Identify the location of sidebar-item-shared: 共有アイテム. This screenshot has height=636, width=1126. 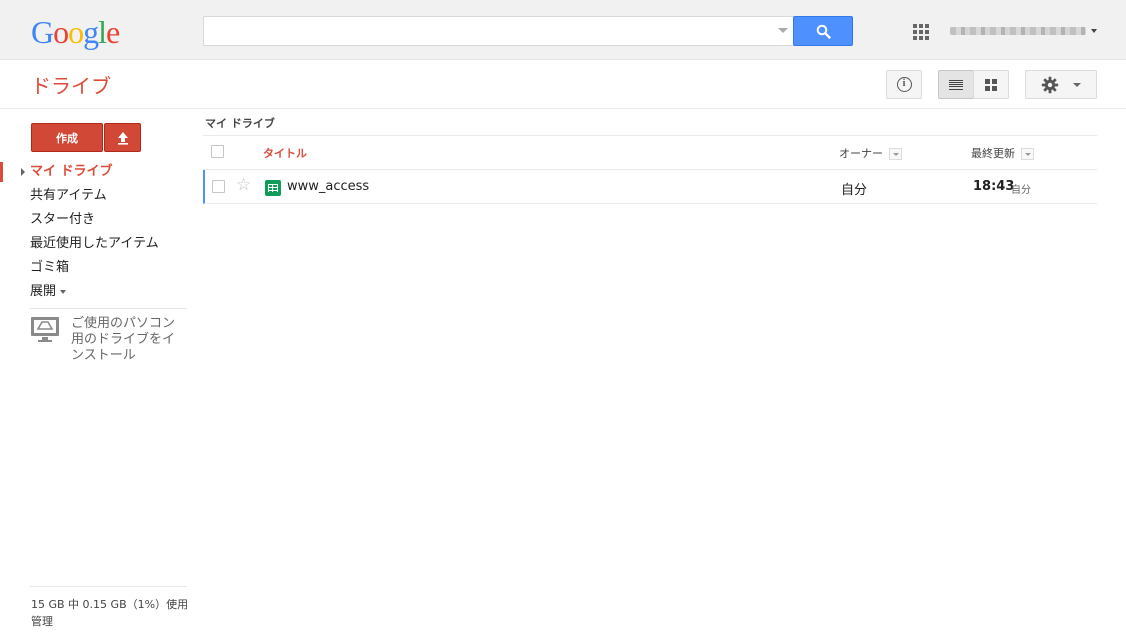
(97, 198).